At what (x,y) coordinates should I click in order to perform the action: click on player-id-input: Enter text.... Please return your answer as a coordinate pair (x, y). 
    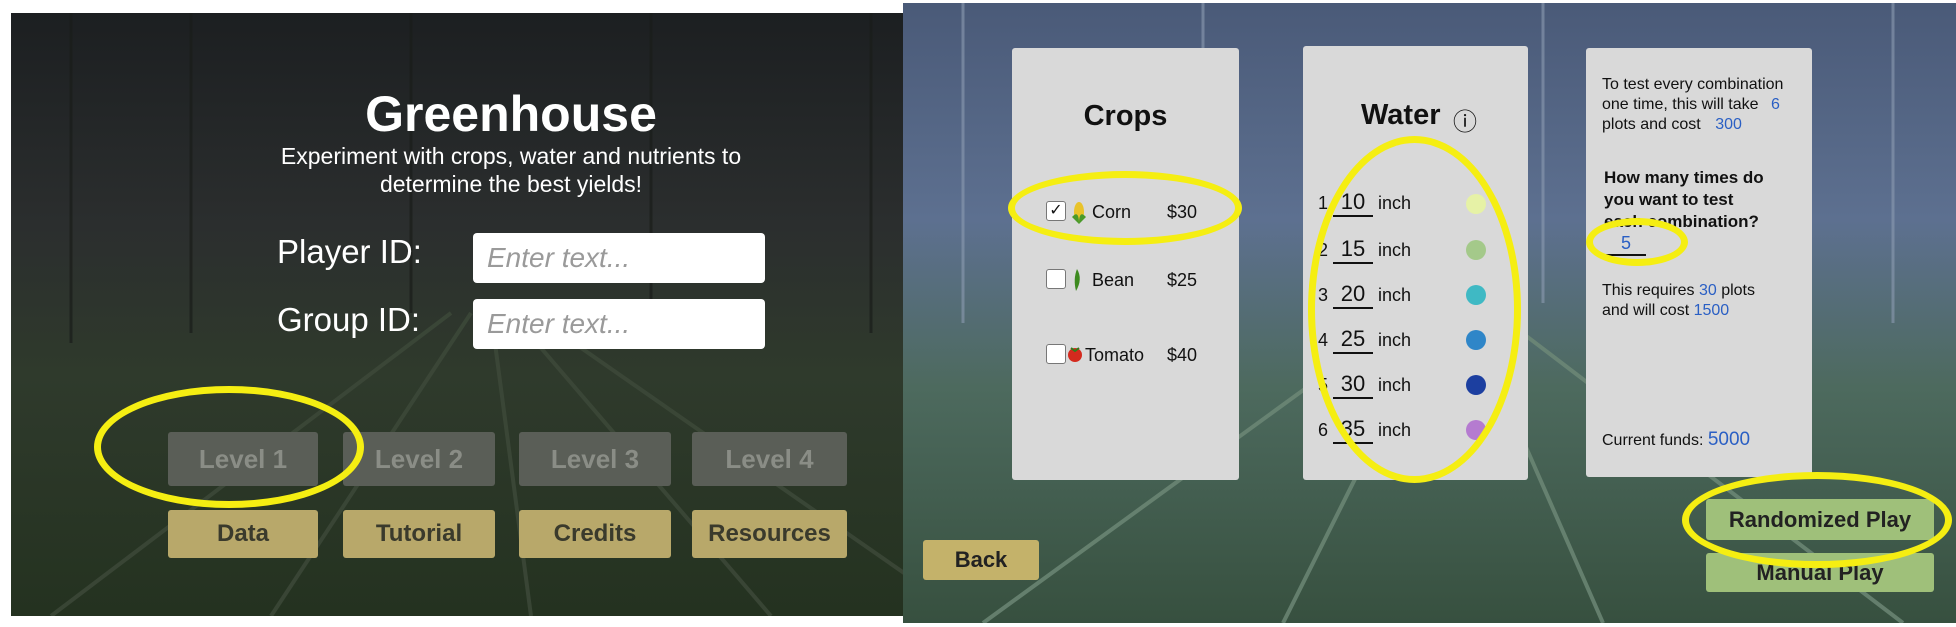
    Looking at the image, I should click on (619, 258).